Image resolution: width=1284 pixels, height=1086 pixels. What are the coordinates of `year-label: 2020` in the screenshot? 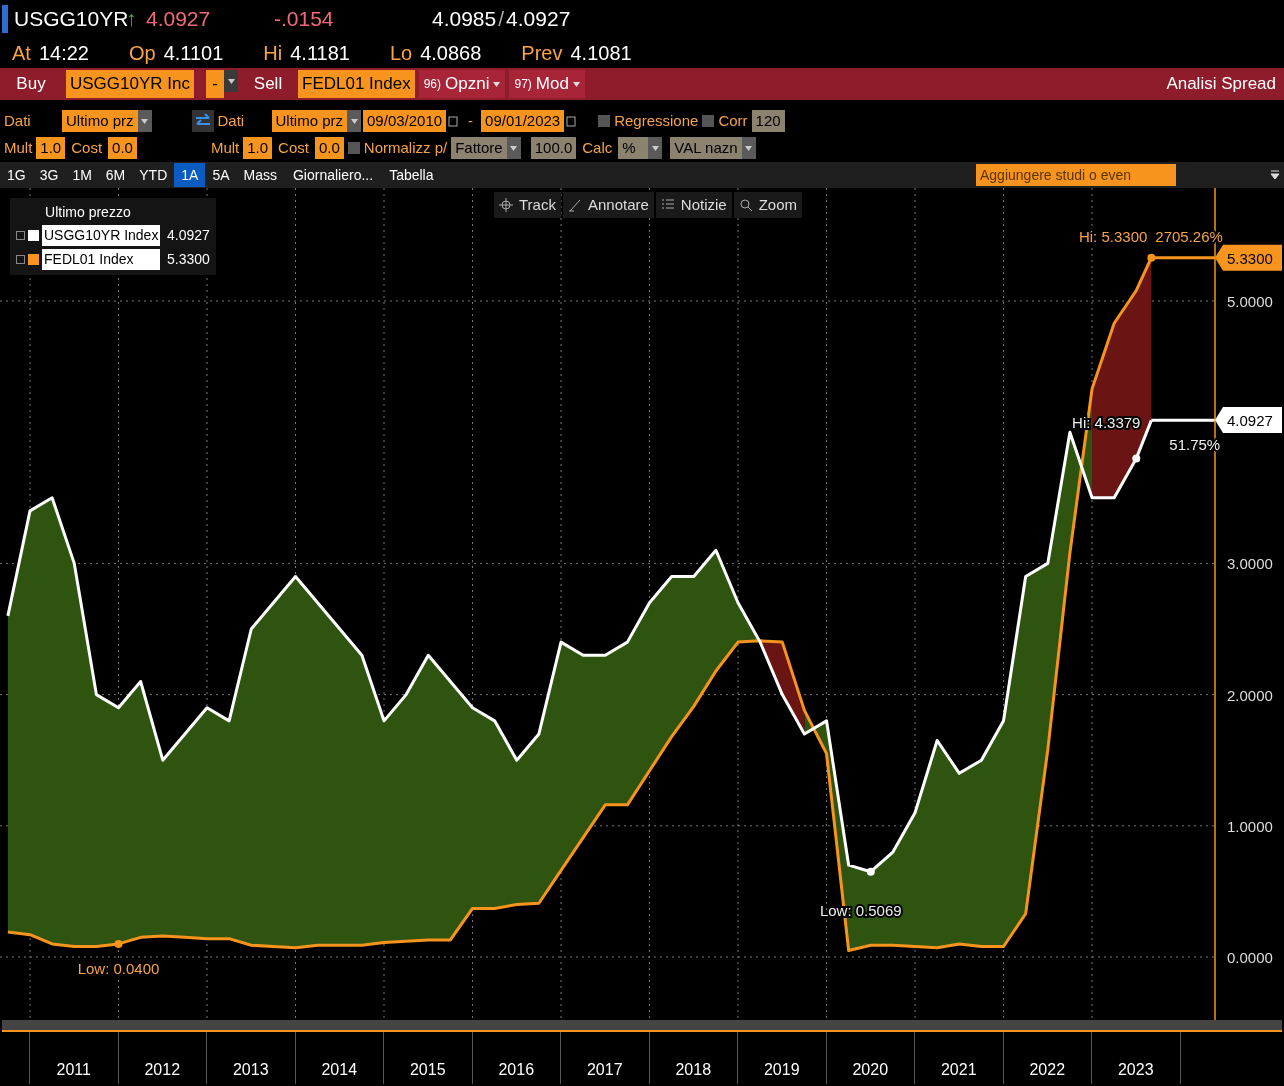 It's located at (870, 1058).